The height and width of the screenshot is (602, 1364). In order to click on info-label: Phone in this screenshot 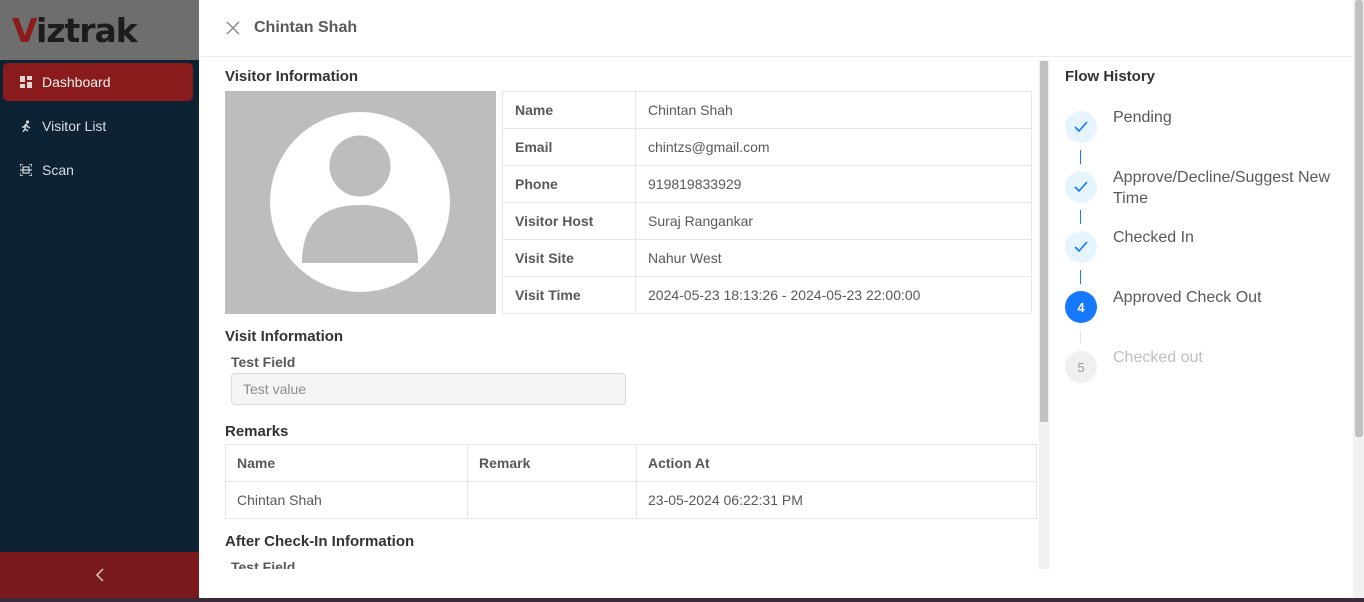, I will do `click(569, 184)`.